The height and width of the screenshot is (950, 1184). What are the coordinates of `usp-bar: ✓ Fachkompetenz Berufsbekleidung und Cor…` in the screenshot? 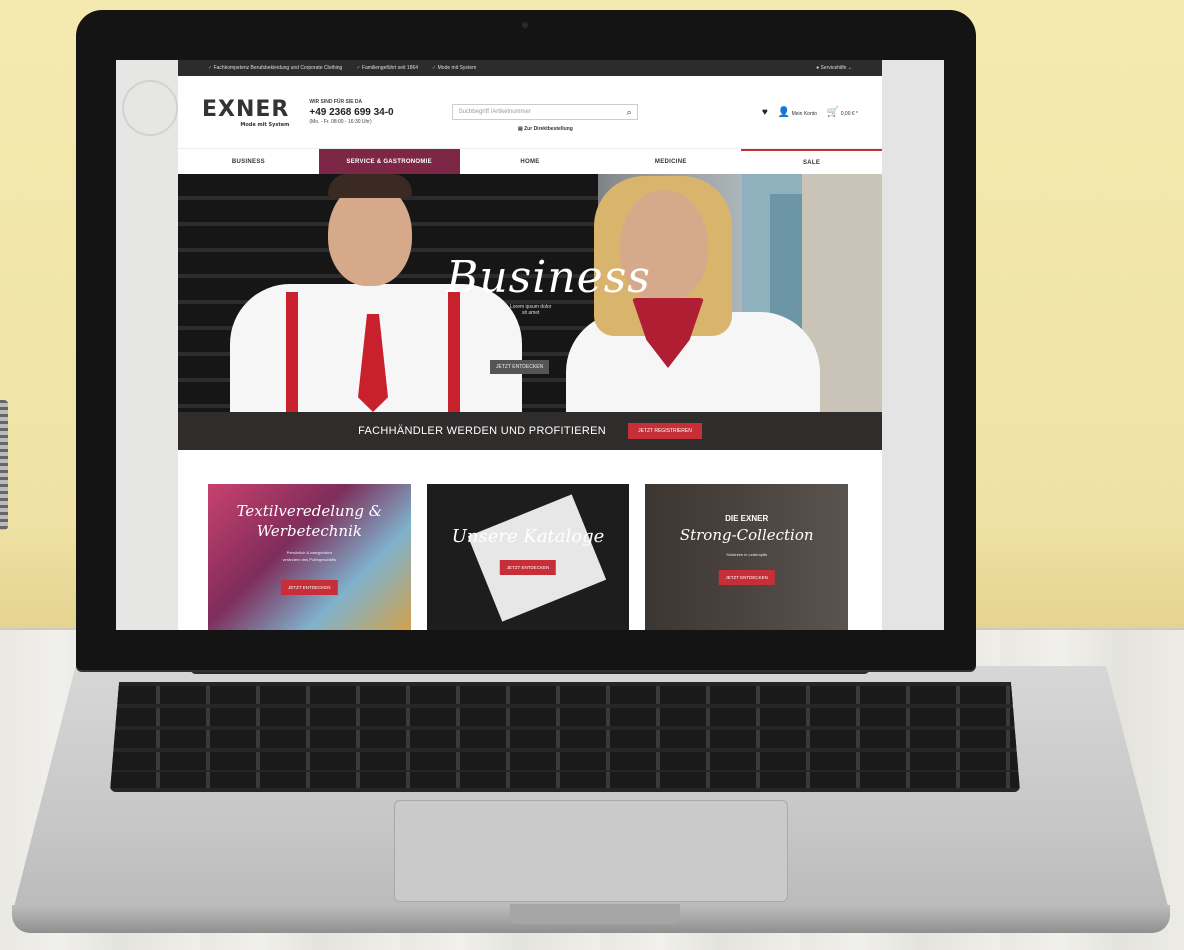 It's located at (530, 68).